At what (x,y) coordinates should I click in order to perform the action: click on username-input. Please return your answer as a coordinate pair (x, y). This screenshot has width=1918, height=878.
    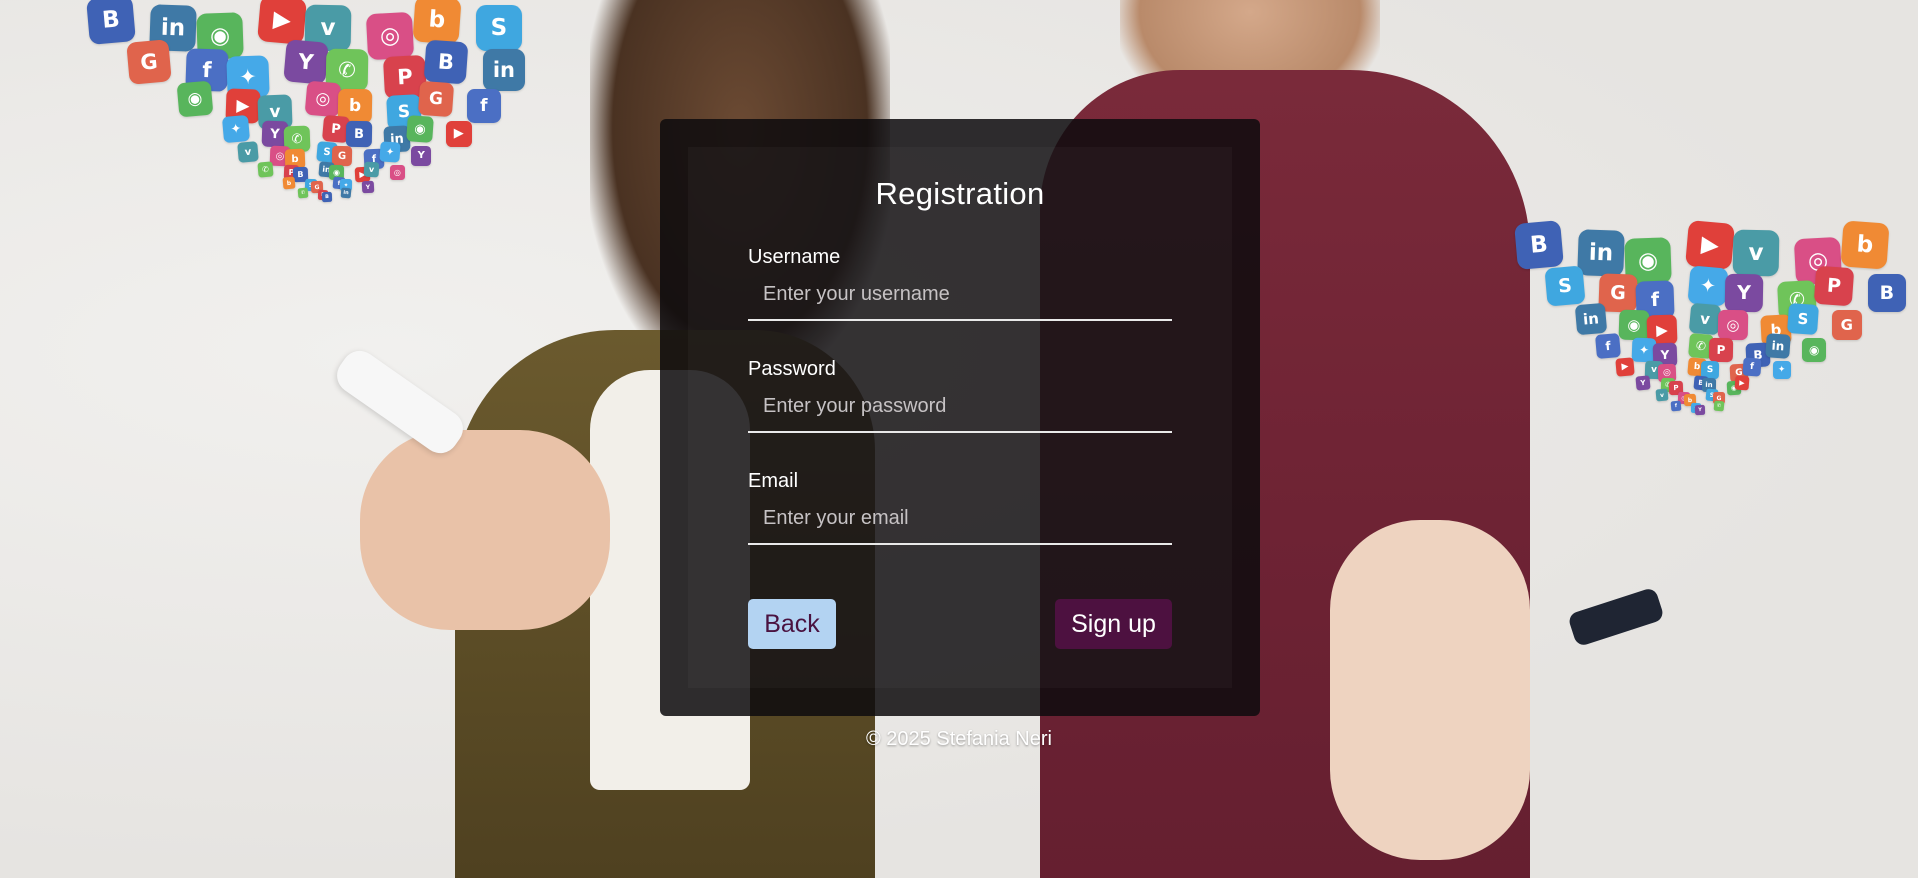
    Looking at the image, I should click on (960, 300).